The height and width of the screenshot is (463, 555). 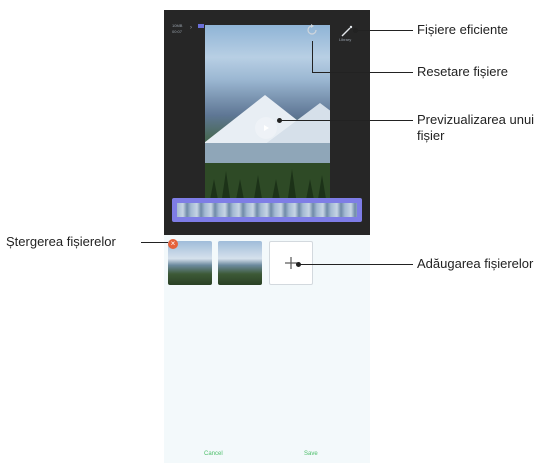 I want to click on save-button: Save, so click(x=311, y=454).